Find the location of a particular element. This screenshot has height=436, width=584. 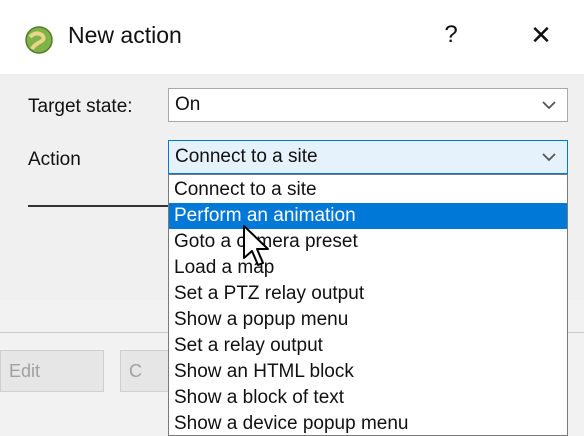

action-value: Connect to a site is located at coordinates (246, 156).